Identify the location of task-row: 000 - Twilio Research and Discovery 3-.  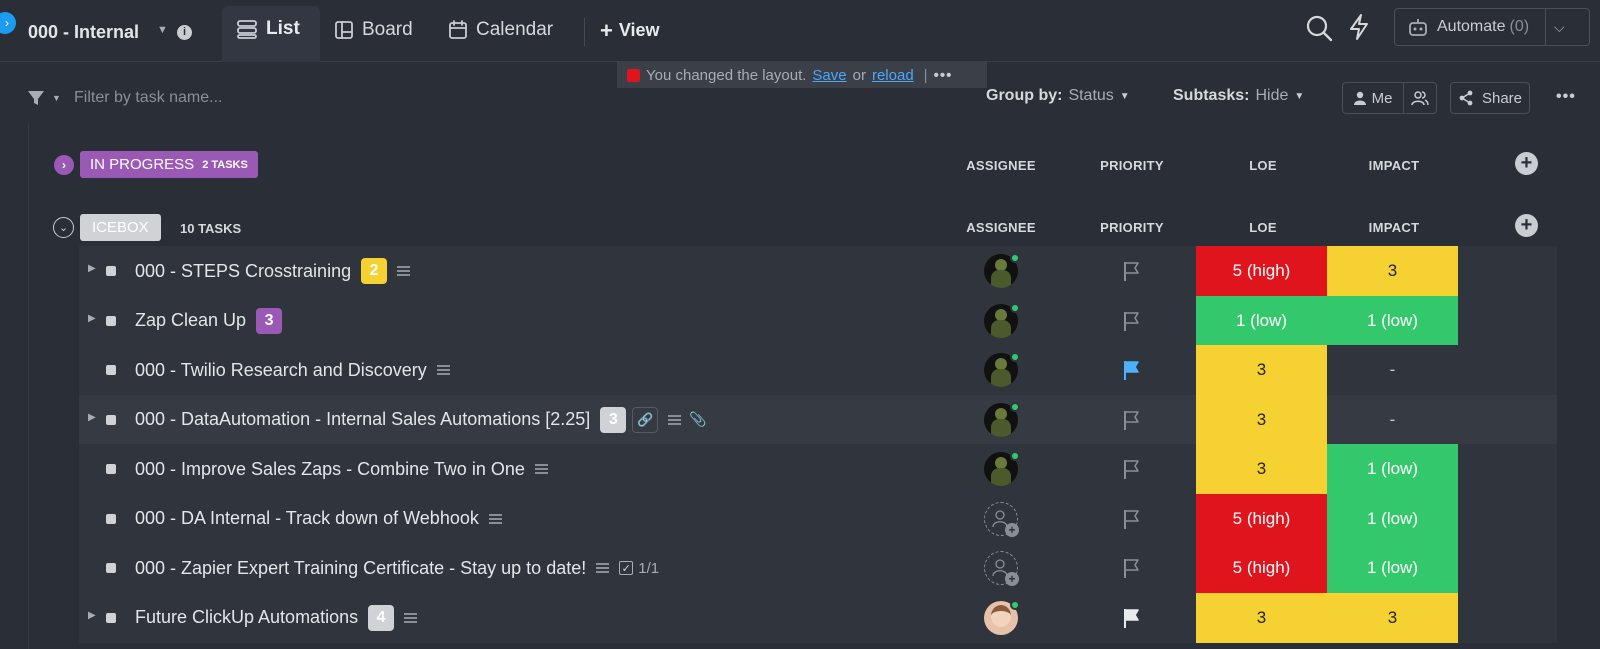
(818, 370).